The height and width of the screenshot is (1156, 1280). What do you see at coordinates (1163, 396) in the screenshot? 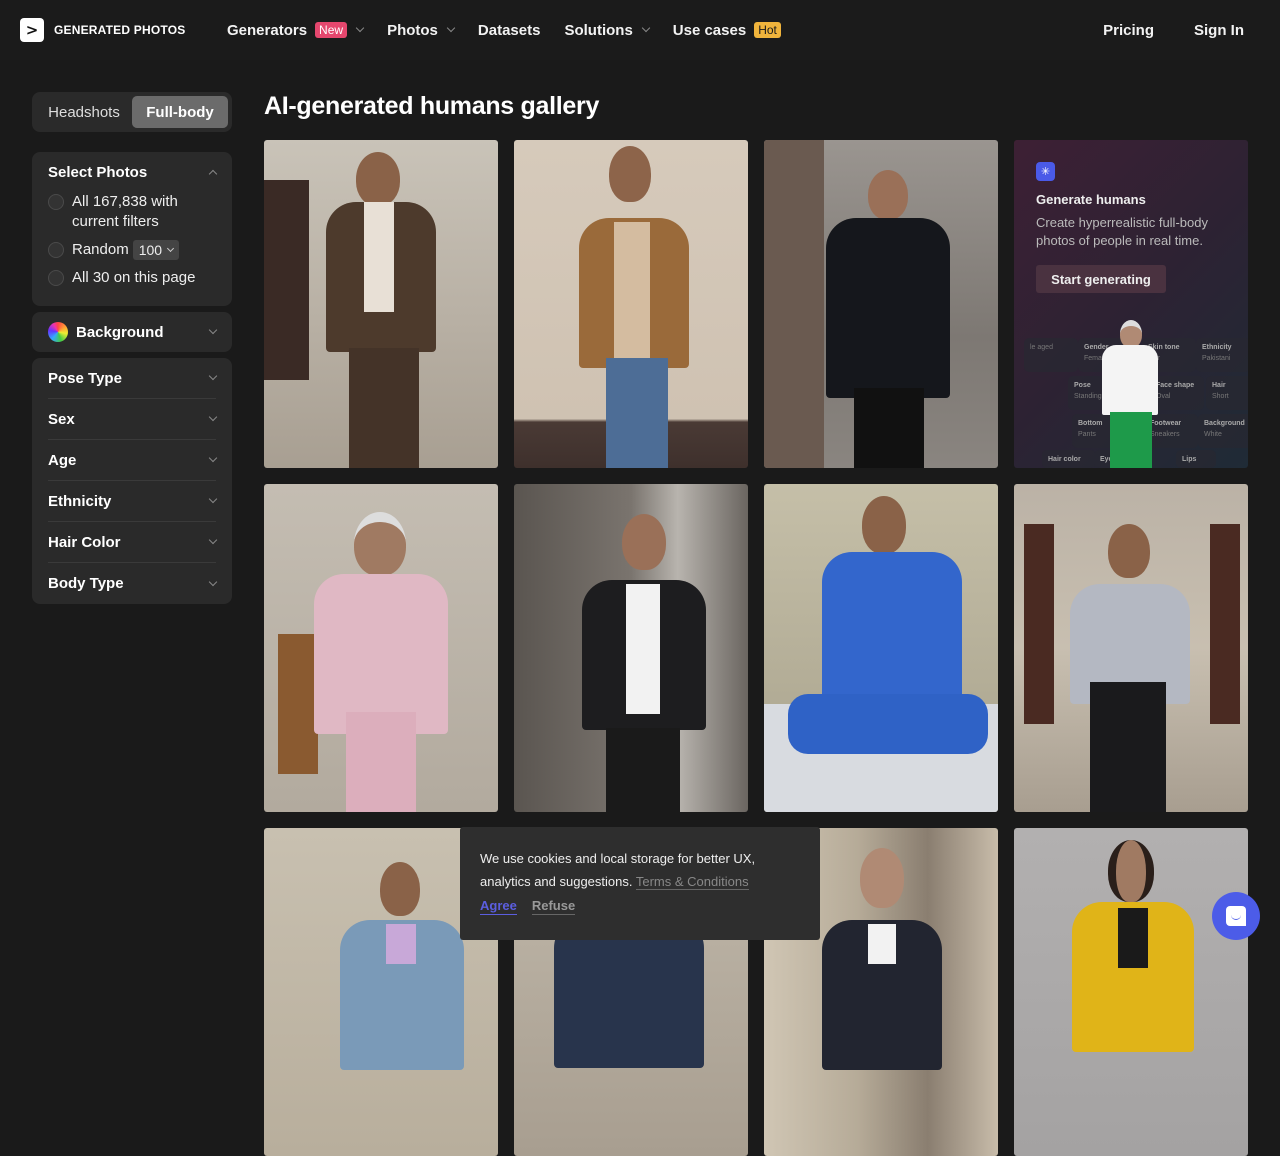
I see `chip-value: Oval` at bounding box center [1163, 396].